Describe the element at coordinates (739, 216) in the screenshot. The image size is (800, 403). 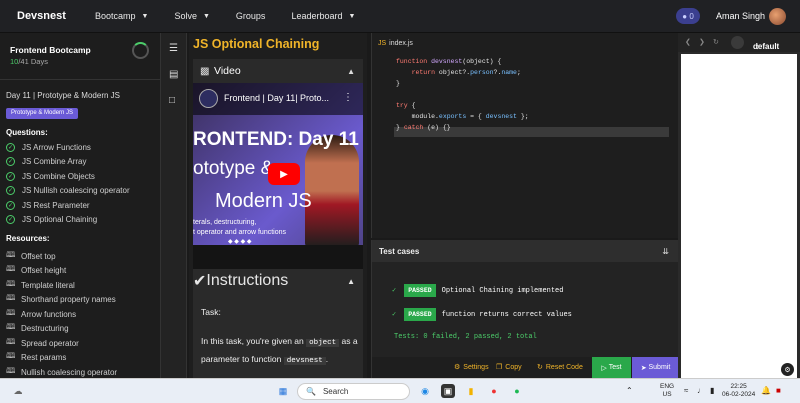
I see `preview-frame` at that location.